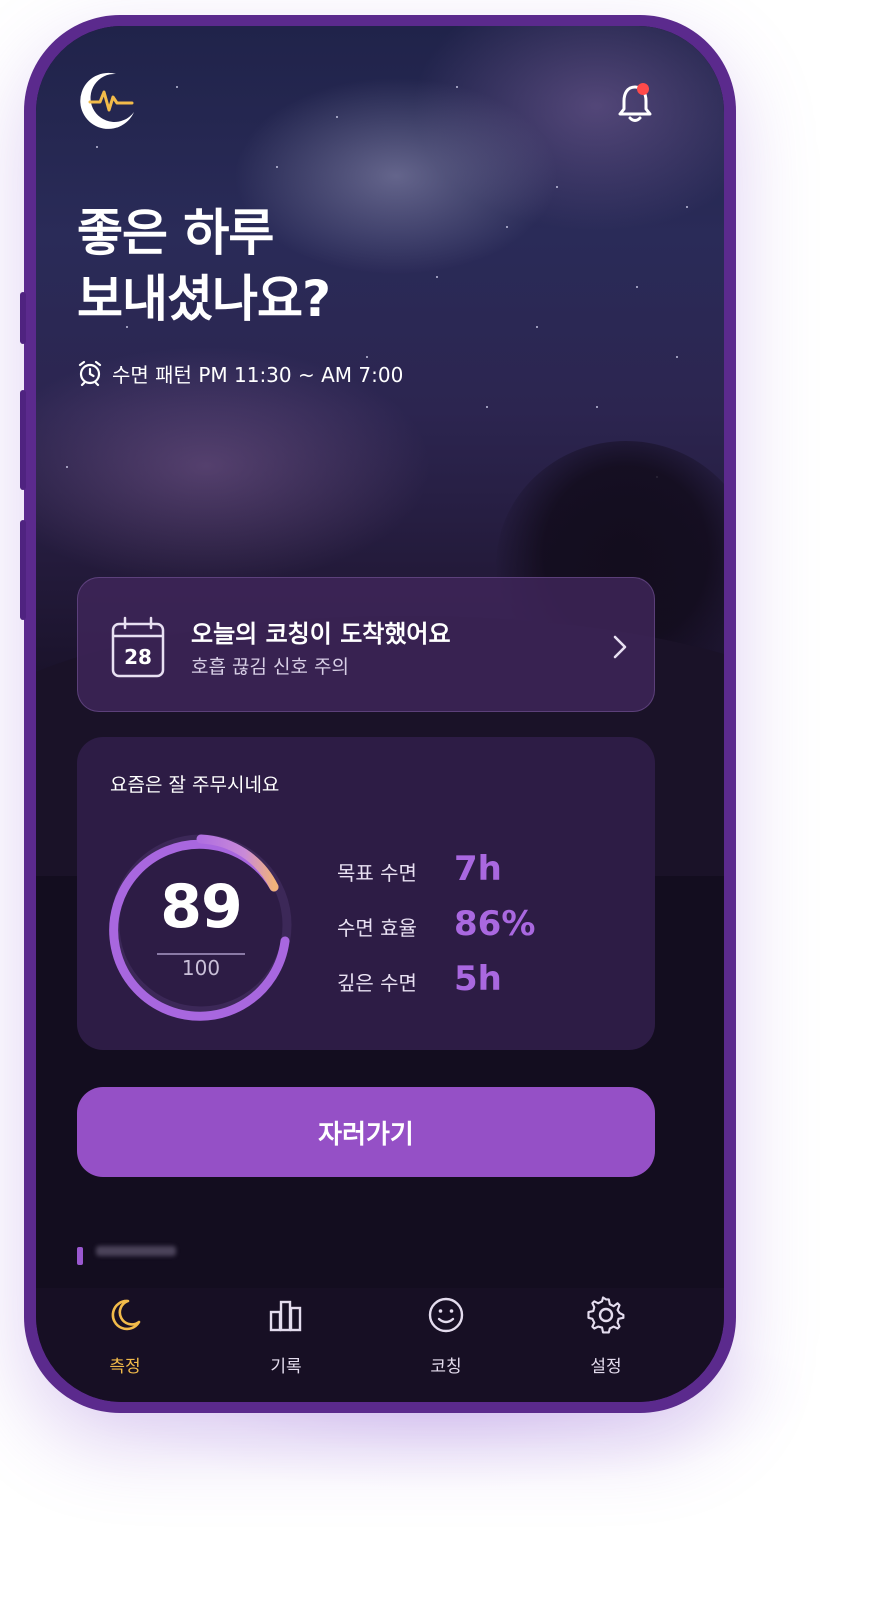 The image size is (880, 1618). I want to click on coaching-subtitle: 호흡 끊김 신호 주의, so click(270, 667).